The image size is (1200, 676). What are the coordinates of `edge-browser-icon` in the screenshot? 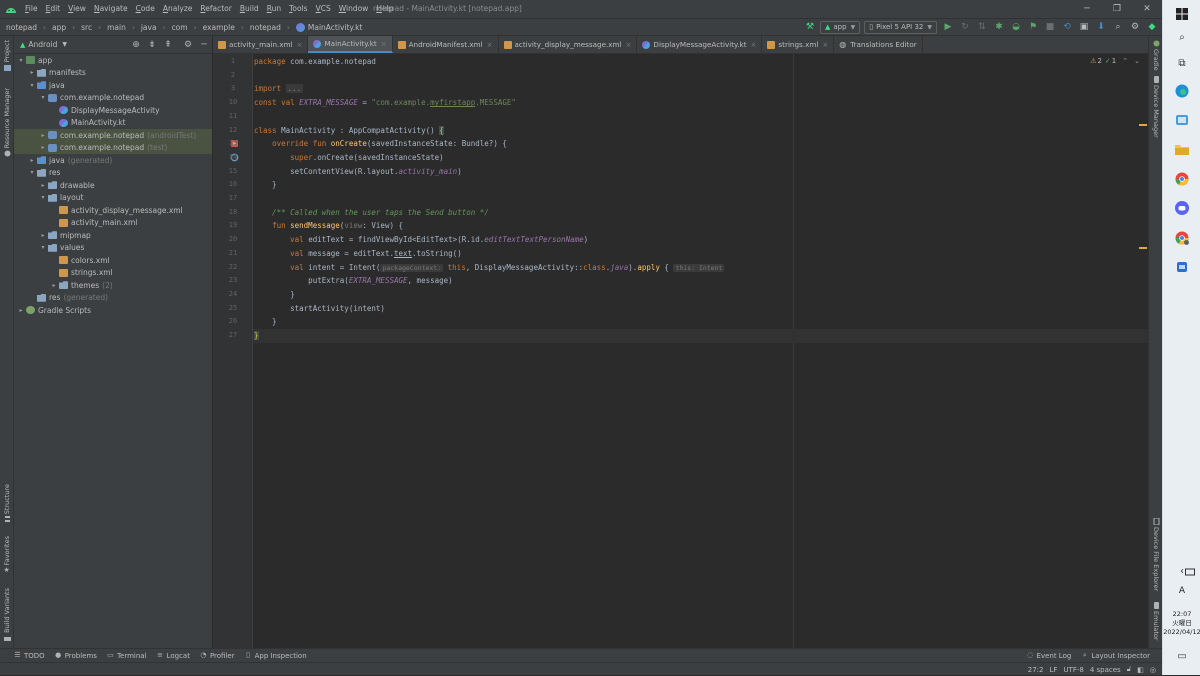 It's located at (1182, 91).